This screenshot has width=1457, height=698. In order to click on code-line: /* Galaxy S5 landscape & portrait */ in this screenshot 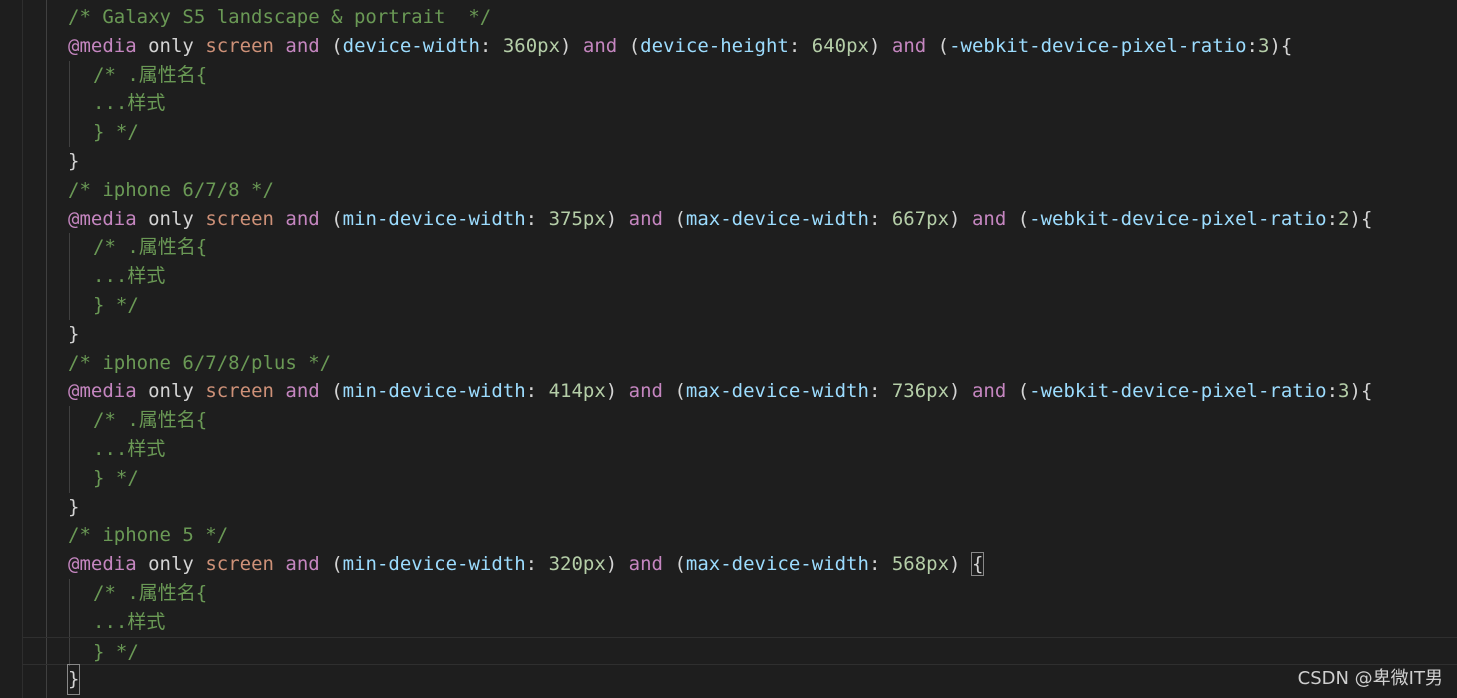, I will do `click(728, 17)`.